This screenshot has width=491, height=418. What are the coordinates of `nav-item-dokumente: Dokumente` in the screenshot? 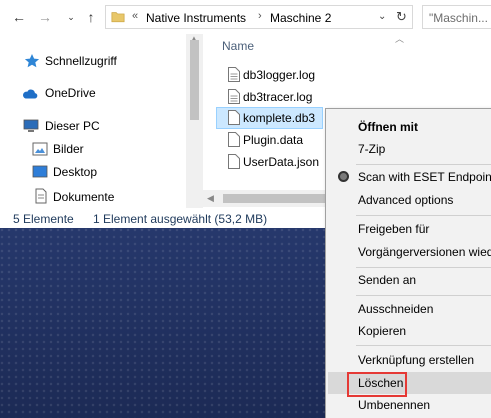 It's located at (95, 197).